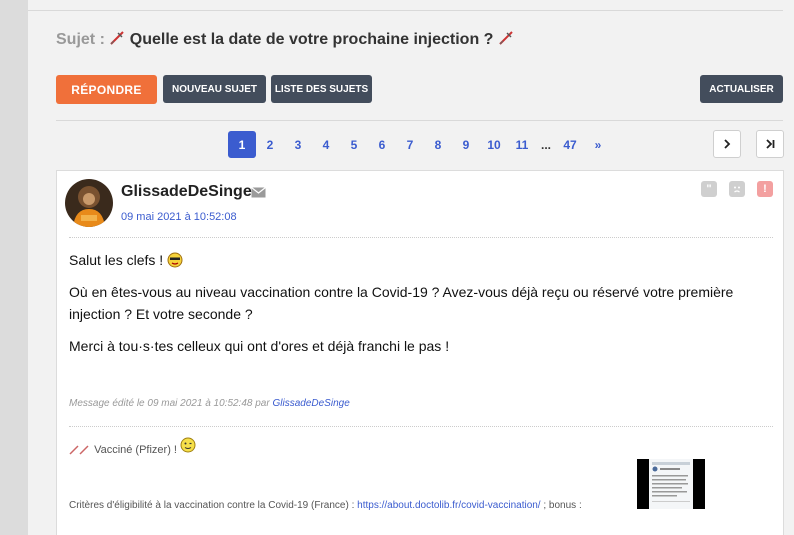 This screenshot has height=535, width=794. I want to click on avatar, so click(89, 203).